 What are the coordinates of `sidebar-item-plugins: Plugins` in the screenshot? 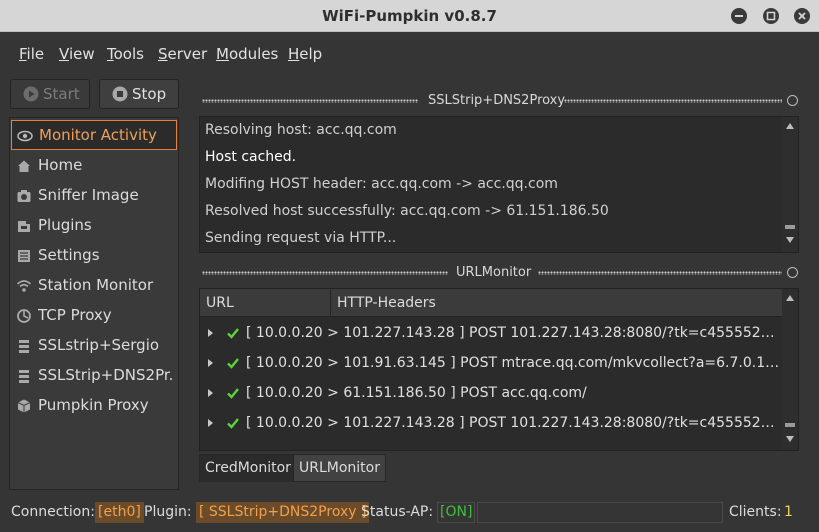 It's located at (94, 226).